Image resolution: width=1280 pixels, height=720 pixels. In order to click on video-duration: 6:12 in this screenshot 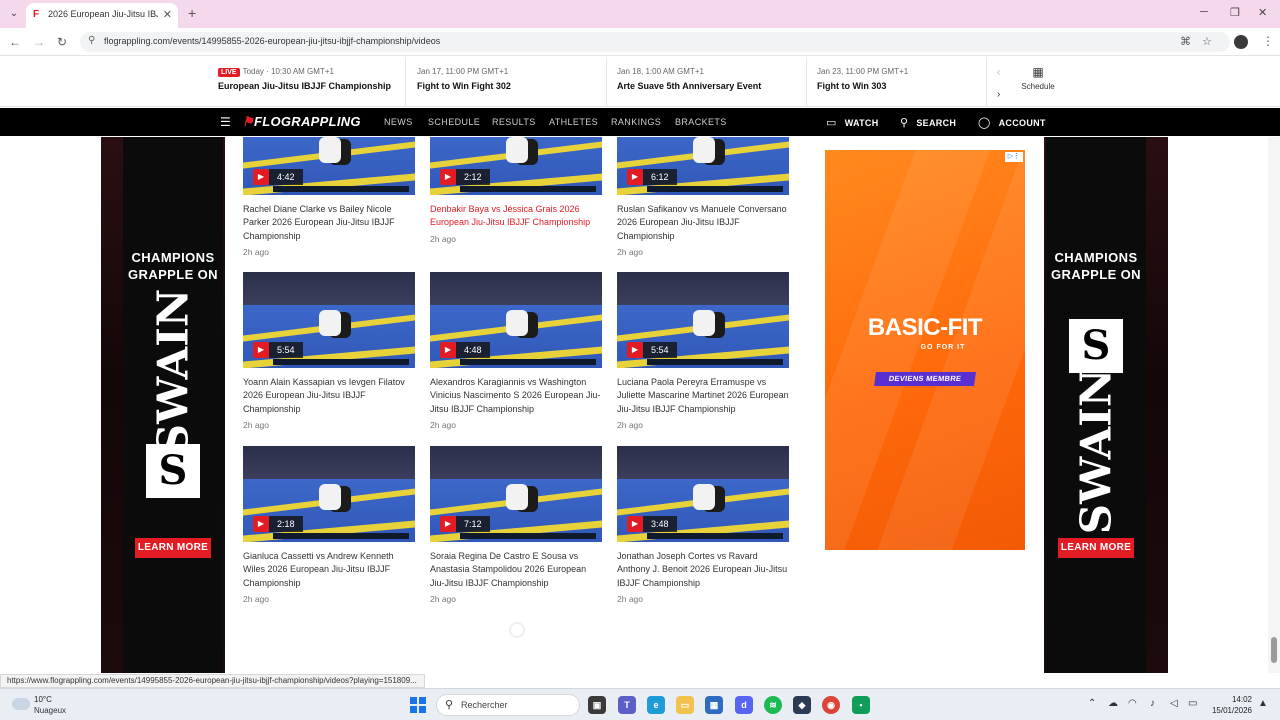, I will do `click(660, 177)`.